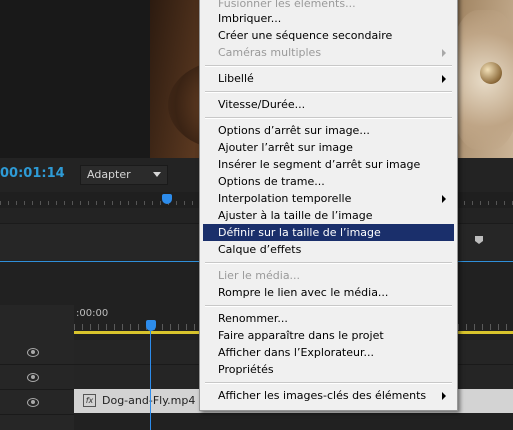  I want to click on track-headers, so click(37, 367).